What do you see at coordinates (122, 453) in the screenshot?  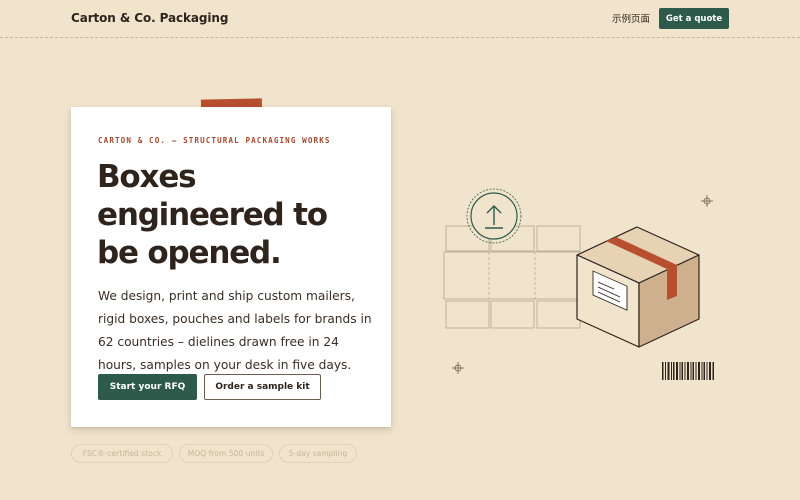 I see `chip-fsc: FSC®-certified stock` at bounding box center [122, 453].